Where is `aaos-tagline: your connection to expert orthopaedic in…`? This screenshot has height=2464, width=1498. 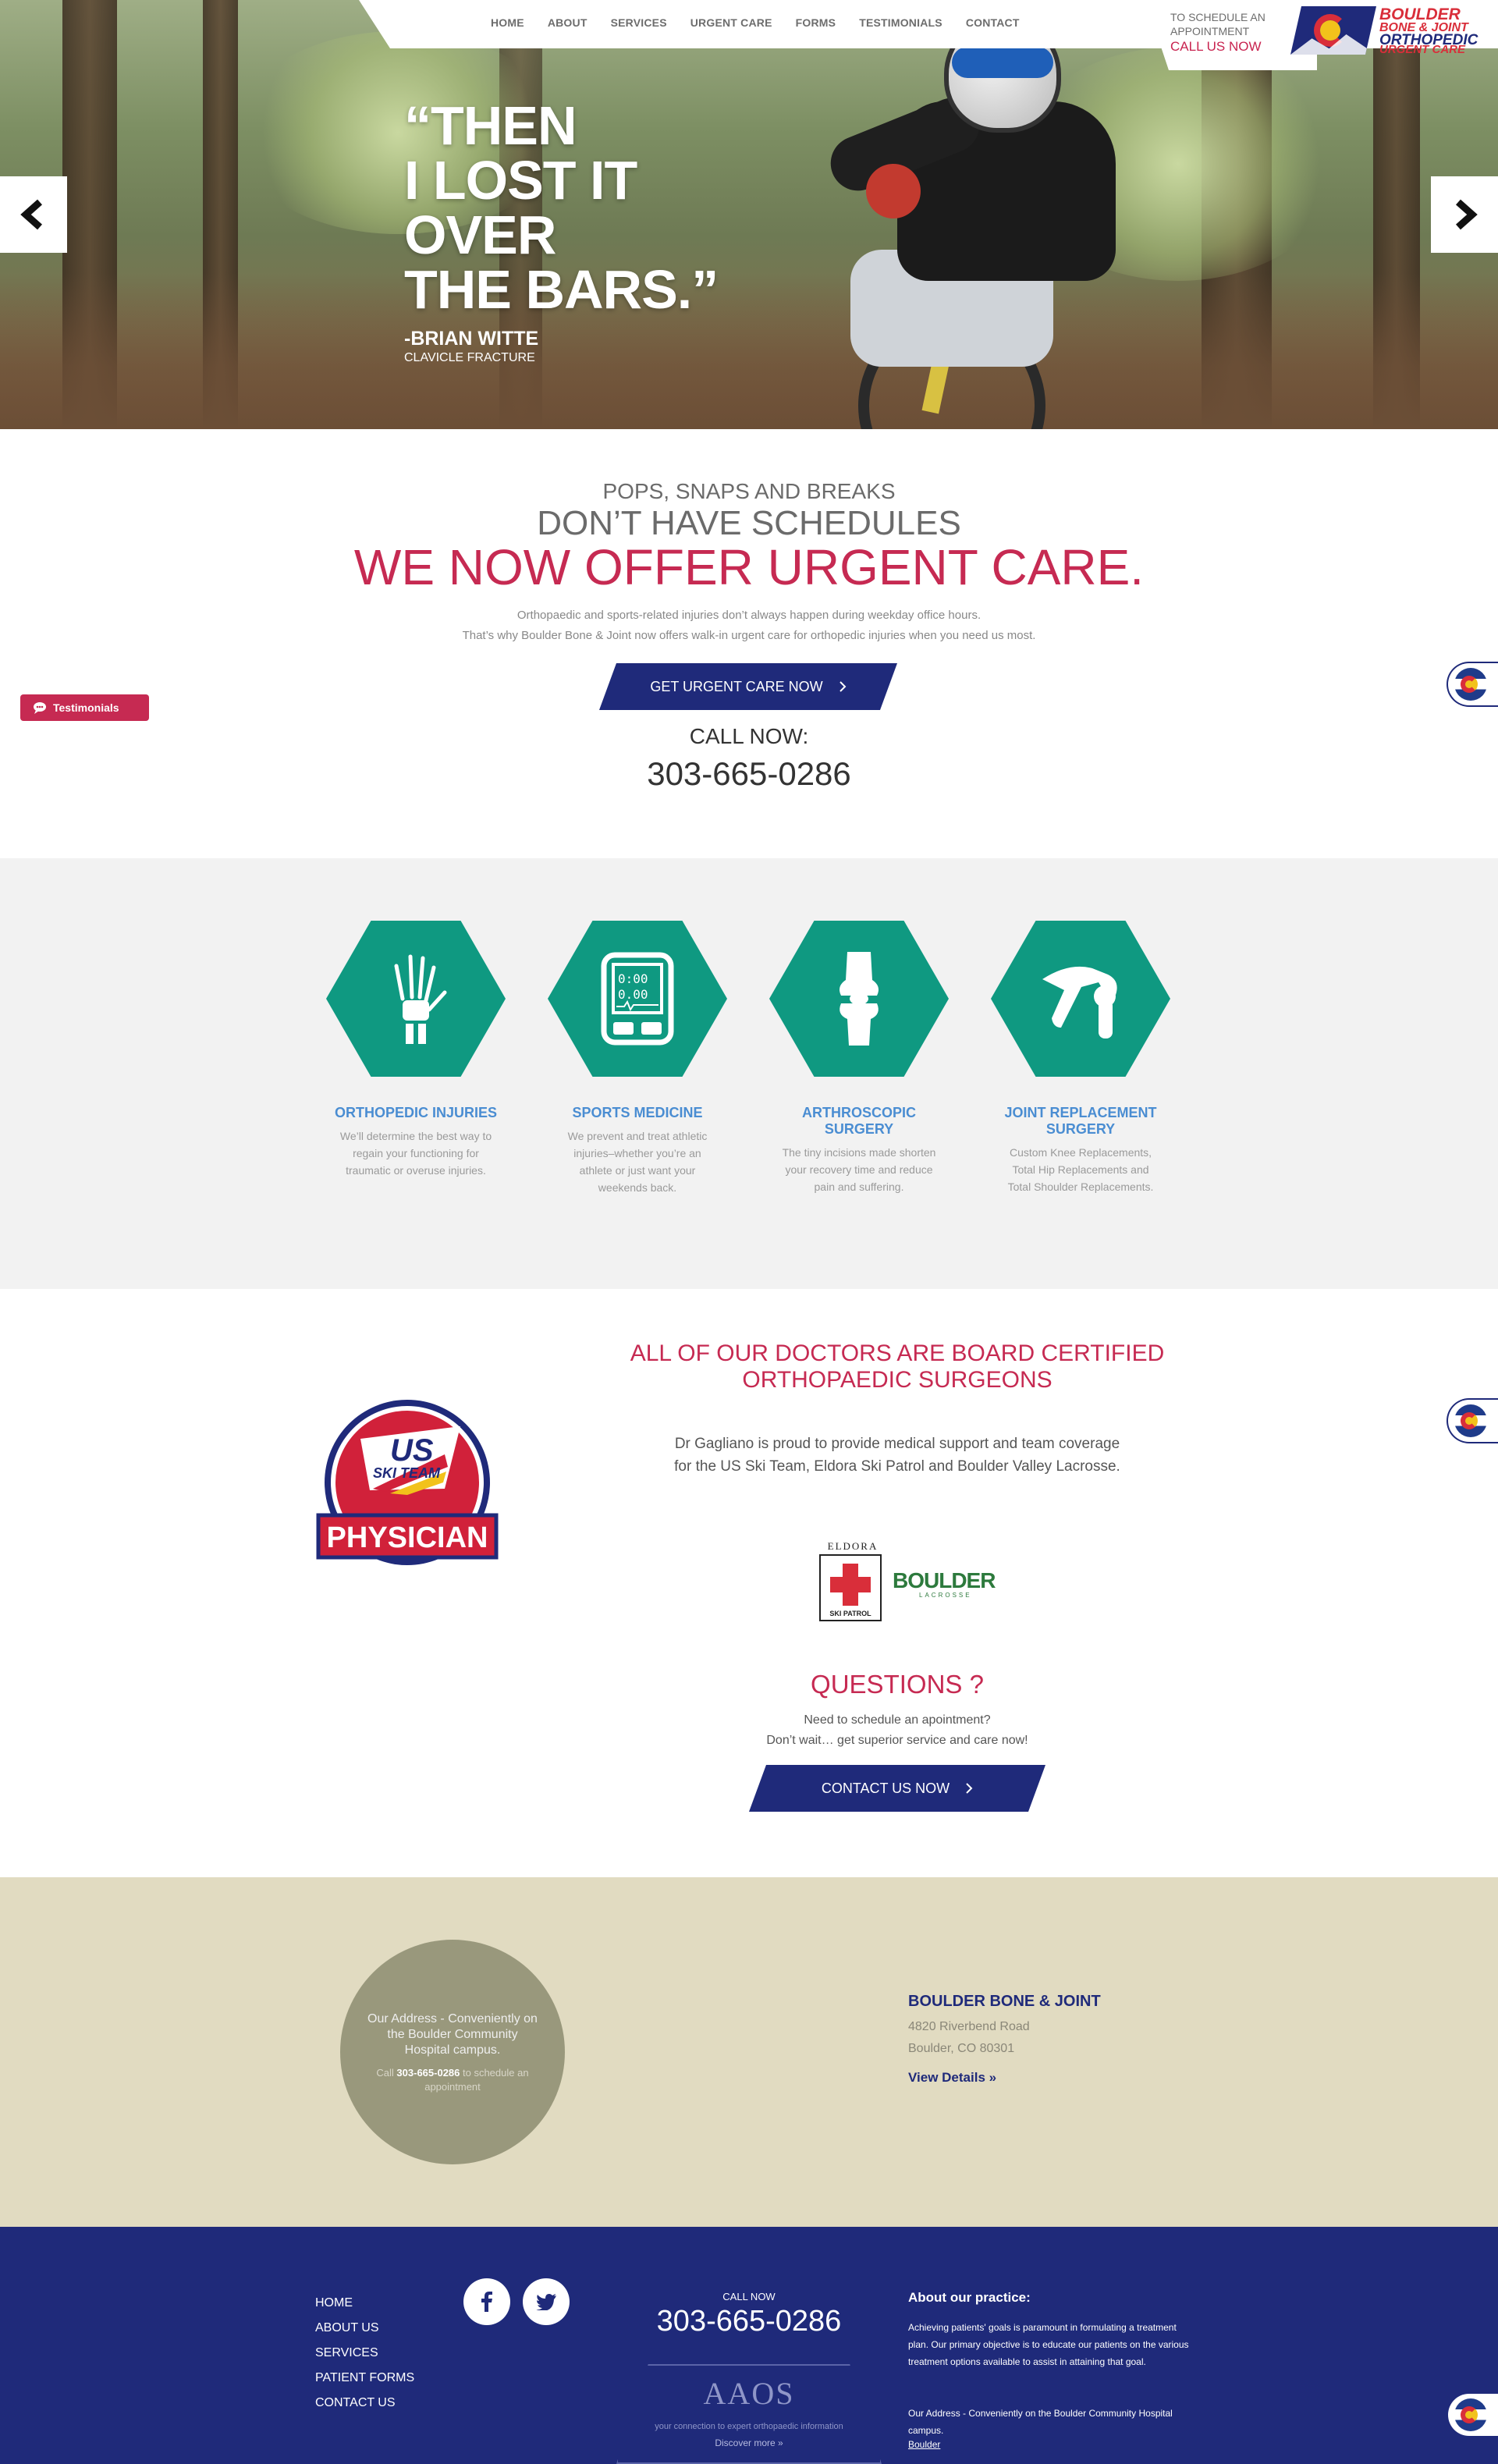 aaos-tagline: your connection to expert orthopaedic in… is located at coordinates (749, 2426).